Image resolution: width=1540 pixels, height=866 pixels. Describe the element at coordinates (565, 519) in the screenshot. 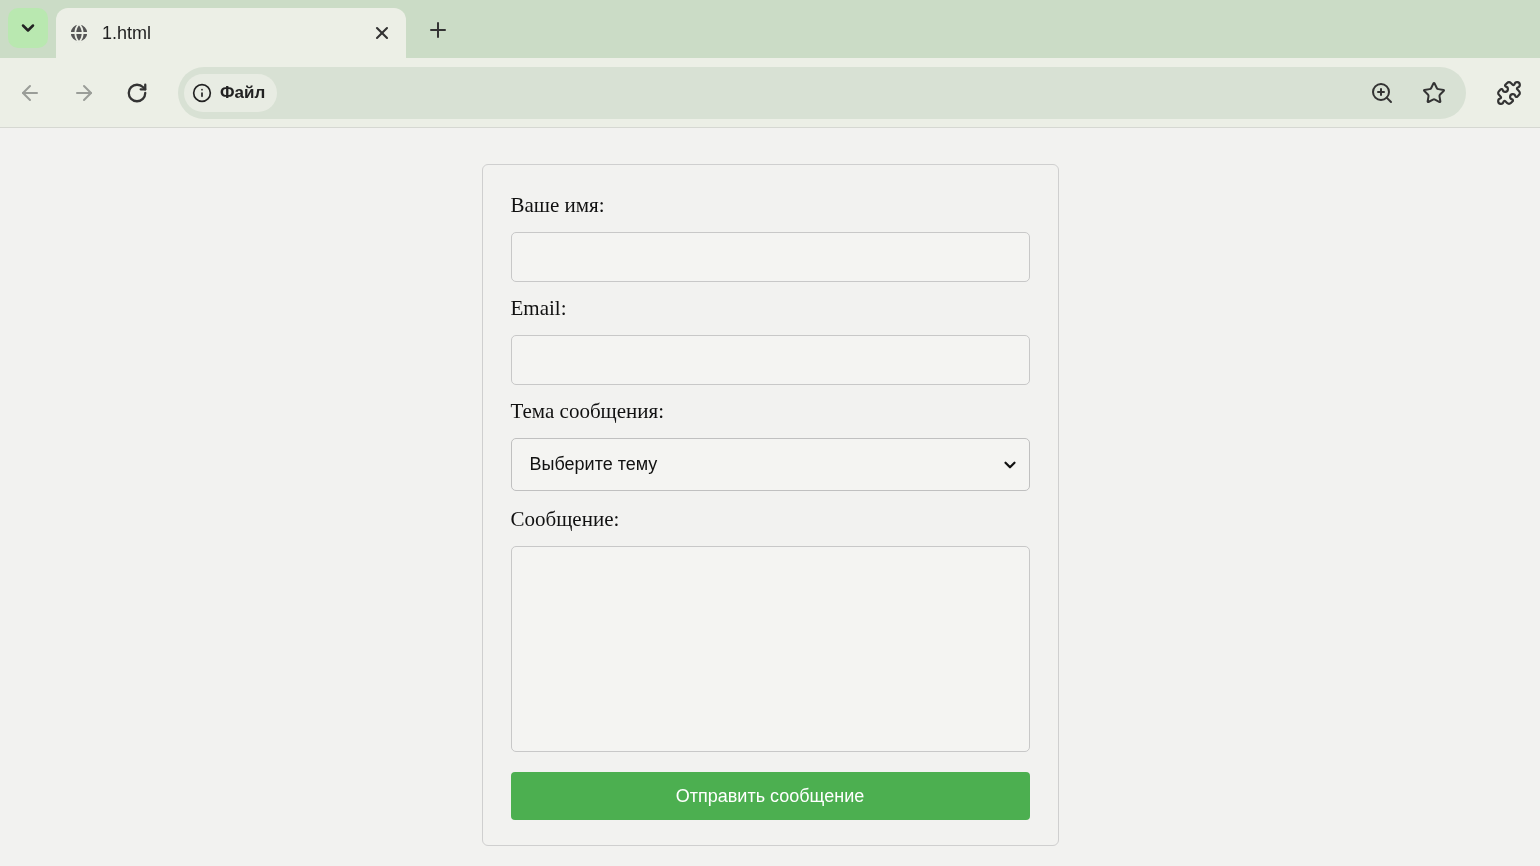

I see `field-label: Сообщение:` at that location.